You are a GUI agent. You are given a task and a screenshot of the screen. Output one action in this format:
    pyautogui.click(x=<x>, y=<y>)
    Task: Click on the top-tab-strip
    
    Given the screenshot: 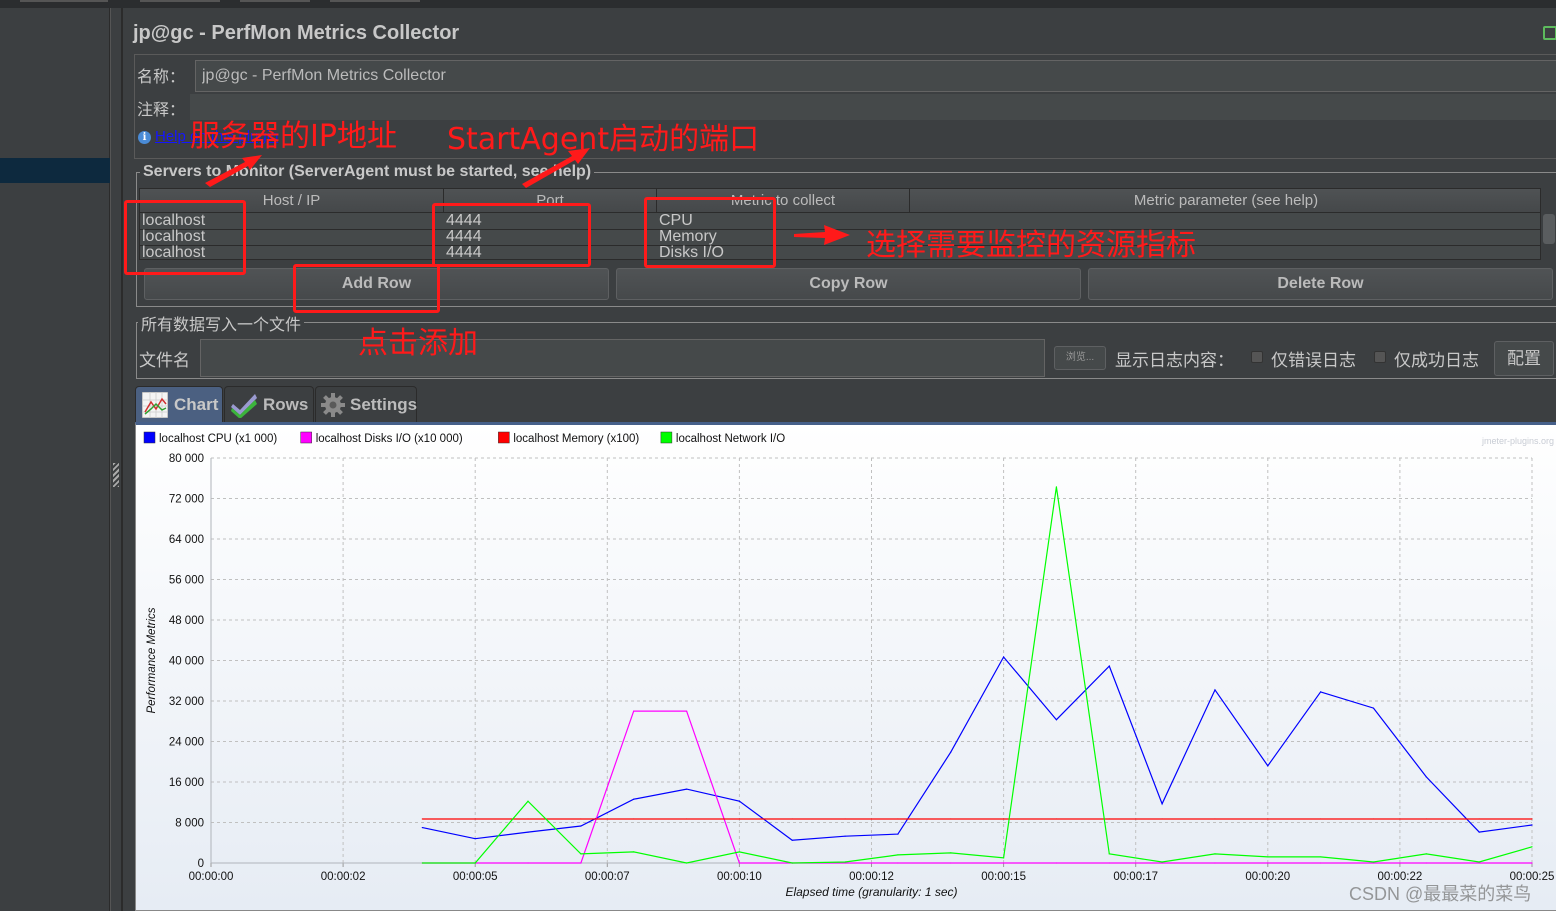 What is the action you would take?
    pyautogui.click(x=778, y=4)
    